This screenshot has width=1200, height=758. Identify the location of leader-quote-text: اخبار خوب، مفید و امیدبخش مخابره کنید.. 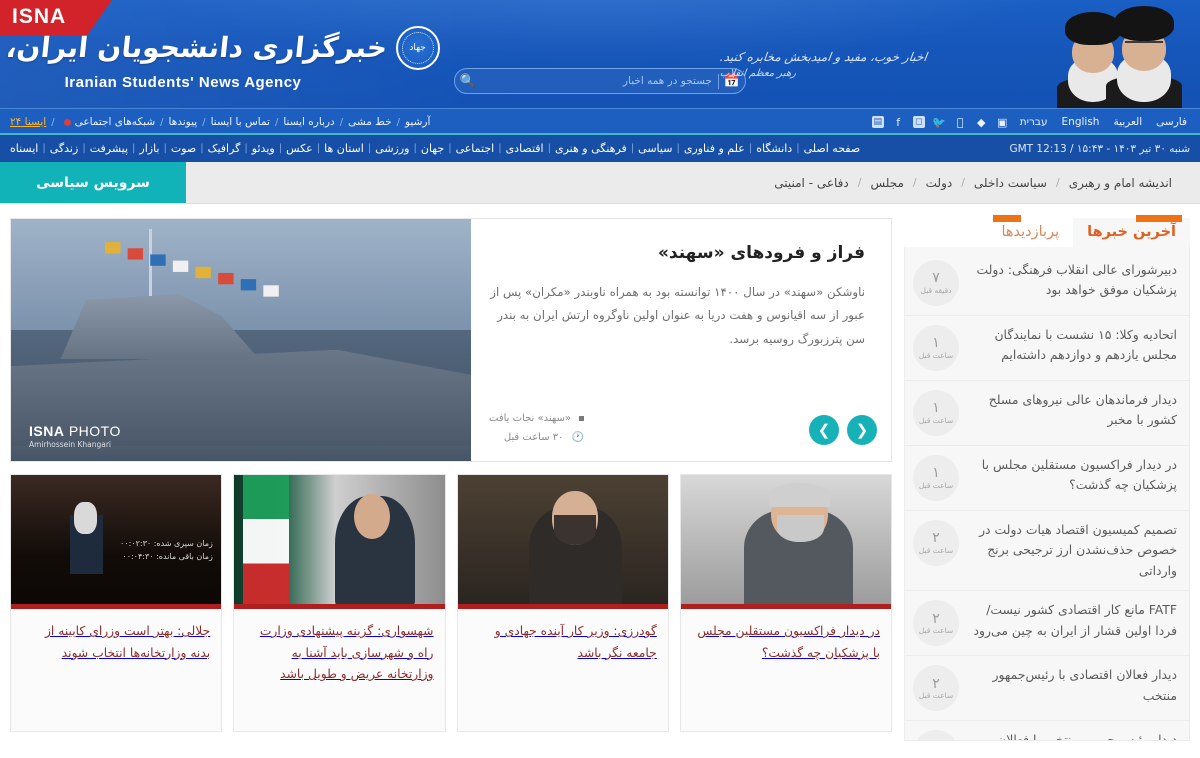
(823, 57).